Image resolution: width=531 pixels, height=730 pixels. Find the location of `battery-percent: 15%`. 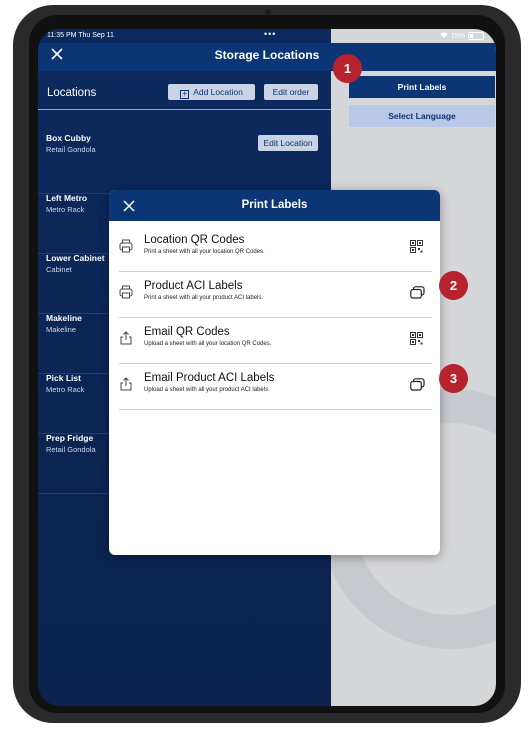

battery-percent: 15% is located at coordinates (457, 36).